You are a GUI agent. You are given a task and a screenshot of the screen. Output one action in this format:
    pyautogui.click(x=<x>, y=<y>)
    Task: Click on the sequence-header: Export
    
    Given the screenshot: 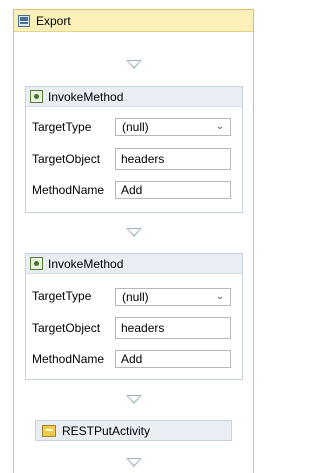 What is the action you would take?
    pyautogui.click(x=133, y=21)
    